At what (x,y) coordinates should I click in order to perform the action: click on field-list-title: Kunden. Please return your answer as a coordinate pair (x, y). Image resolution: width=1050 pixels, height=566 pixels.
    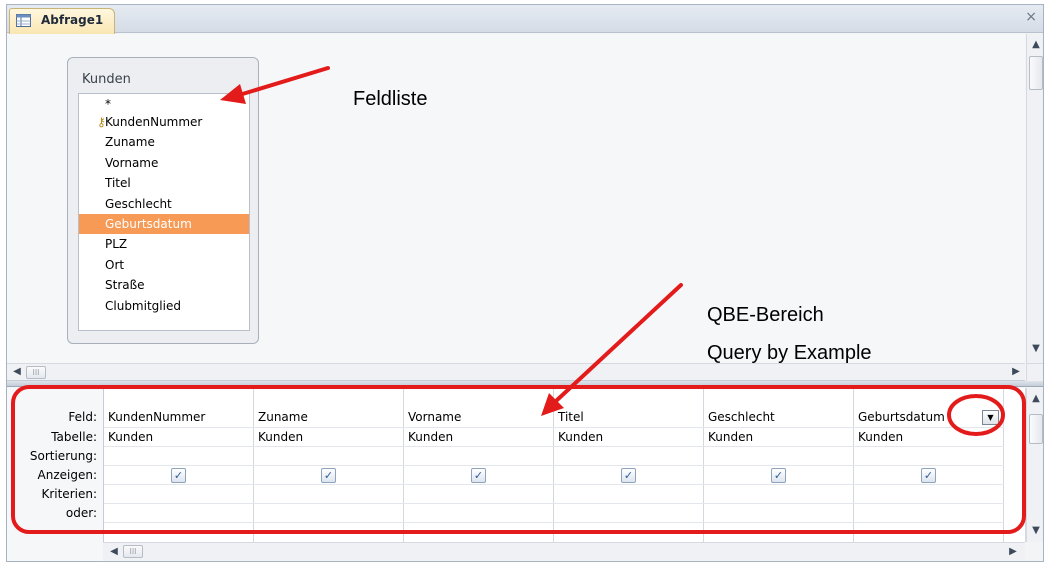
    Looking at the image, I should click on (106, 79).